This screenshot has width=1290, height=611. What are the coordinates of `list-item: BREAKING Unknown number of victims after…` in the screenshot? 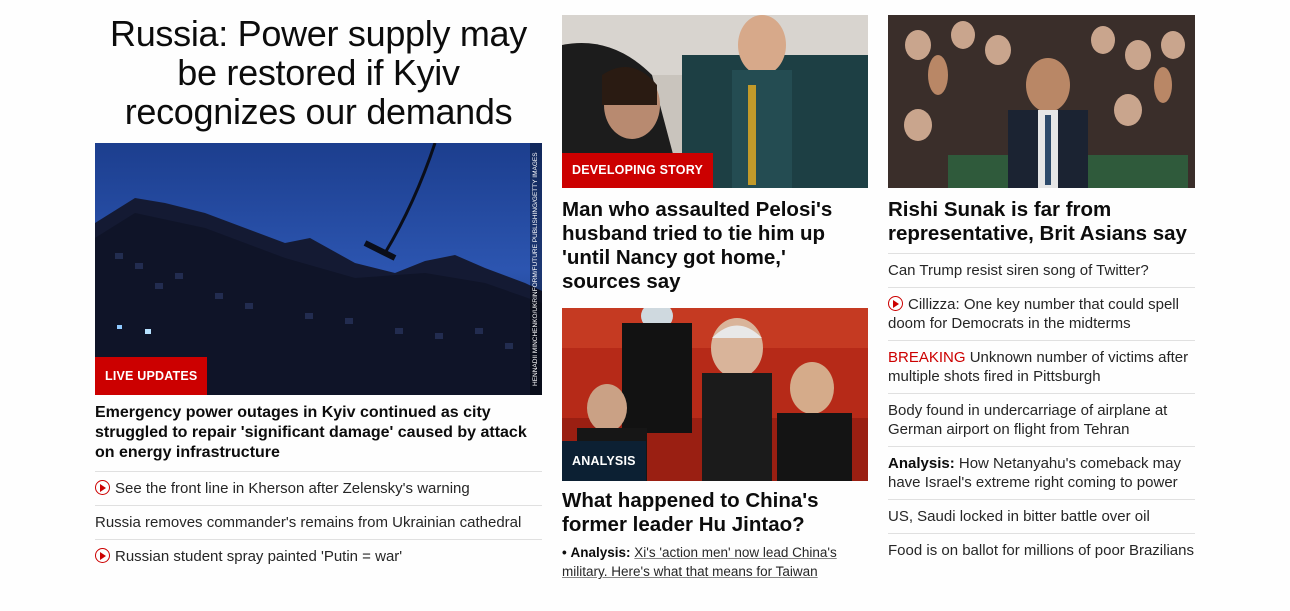 It's located at (1041, 366).